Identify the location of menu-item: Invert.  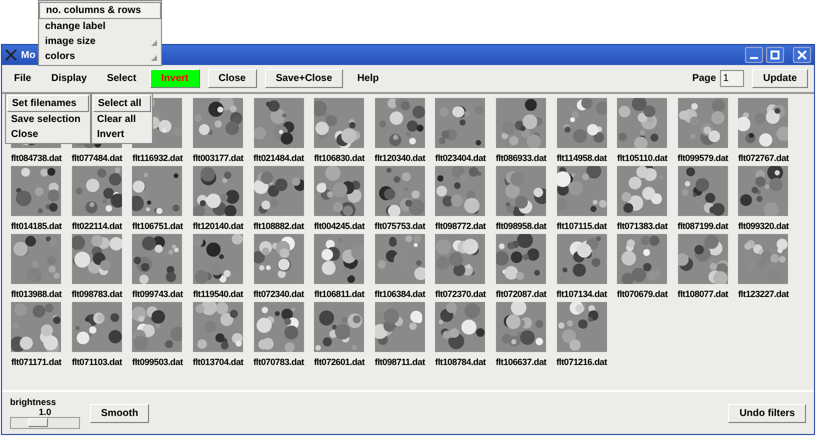
(122, 134).